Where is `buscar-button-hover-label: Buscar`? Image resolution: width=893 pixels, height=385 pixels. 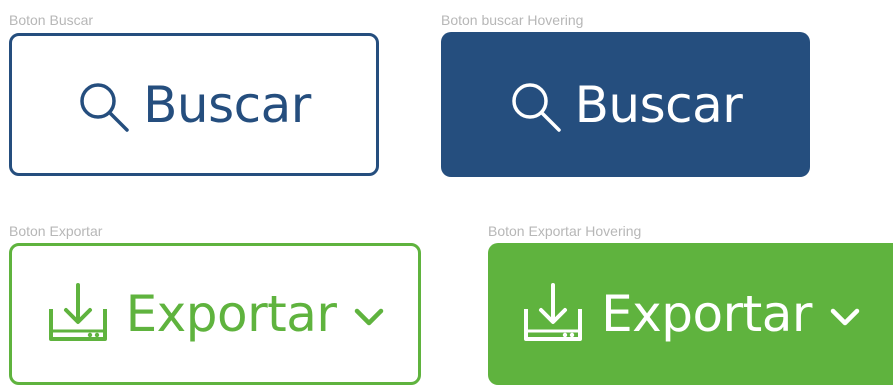 buscar-button-hover-label: Buscar is located at coordinates (658, 104).